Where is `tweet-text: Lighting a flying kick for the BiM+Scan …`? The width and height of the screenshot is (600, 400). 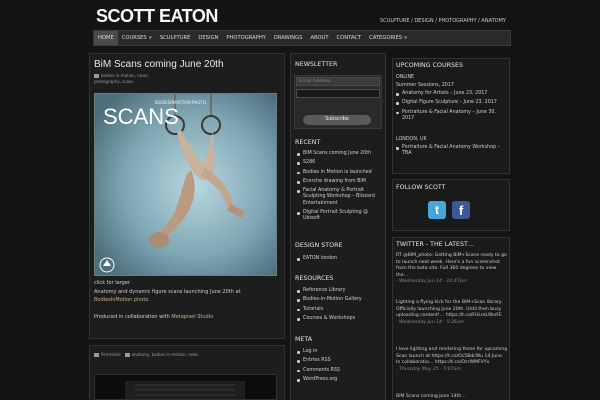
tweet-text: Lighting a flying kick for the BiM+Scan … is located at coordinates (449, 309).